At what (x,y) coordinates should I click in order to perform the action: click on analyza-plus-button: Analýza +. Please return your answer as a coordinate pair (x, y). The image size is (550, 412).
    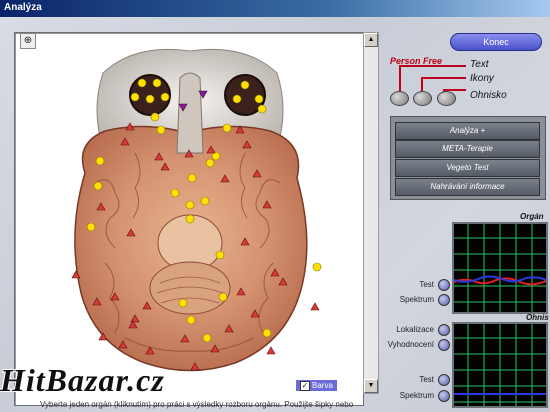
    Looking at the image, I should click on (467, 131).